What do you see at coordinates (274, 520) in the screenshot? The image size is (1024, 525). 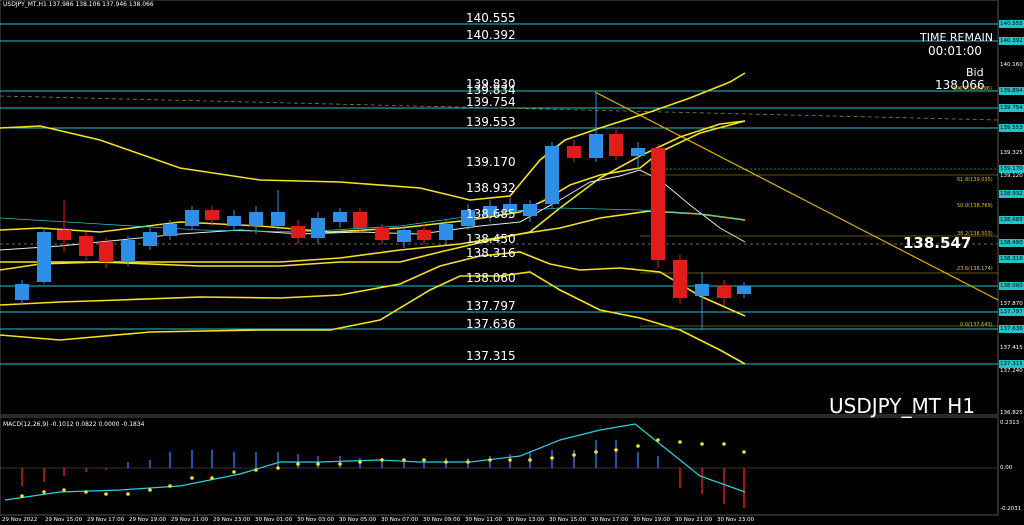 I see `time-tick: 30 Nov 01:00` at bounding box center [274, 520].